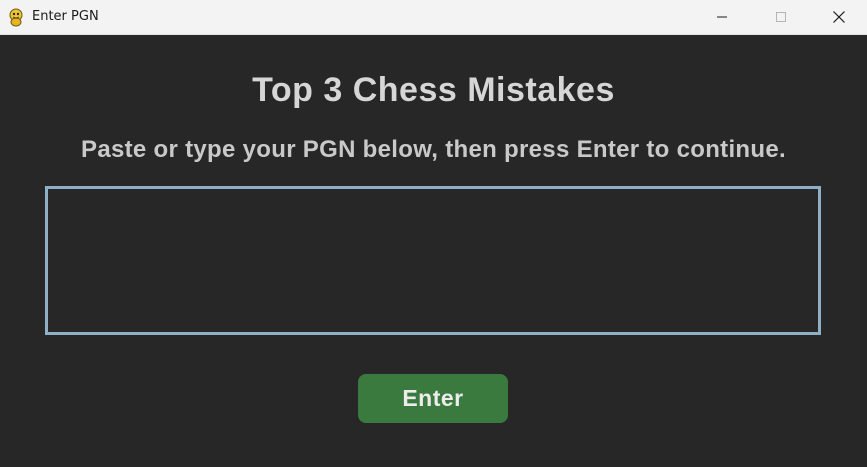  I want to click on maximize-icon, so click(781, 17).